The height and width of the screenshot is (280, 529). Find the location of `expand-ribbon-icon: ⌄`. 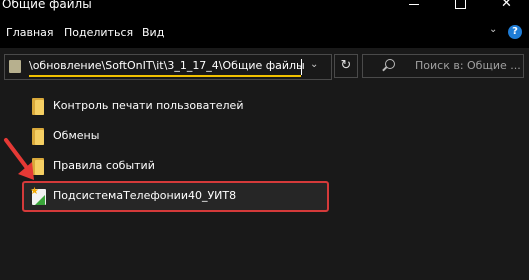

expand-ribbon-icon: ⌄ is located at coordinates (493, 29).